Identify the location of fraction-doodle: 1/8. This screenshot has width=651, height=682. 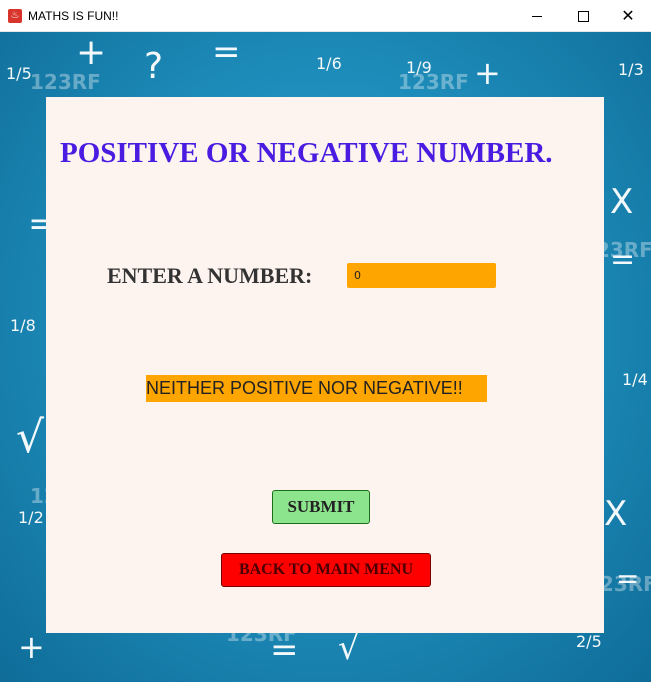
(23, 325).